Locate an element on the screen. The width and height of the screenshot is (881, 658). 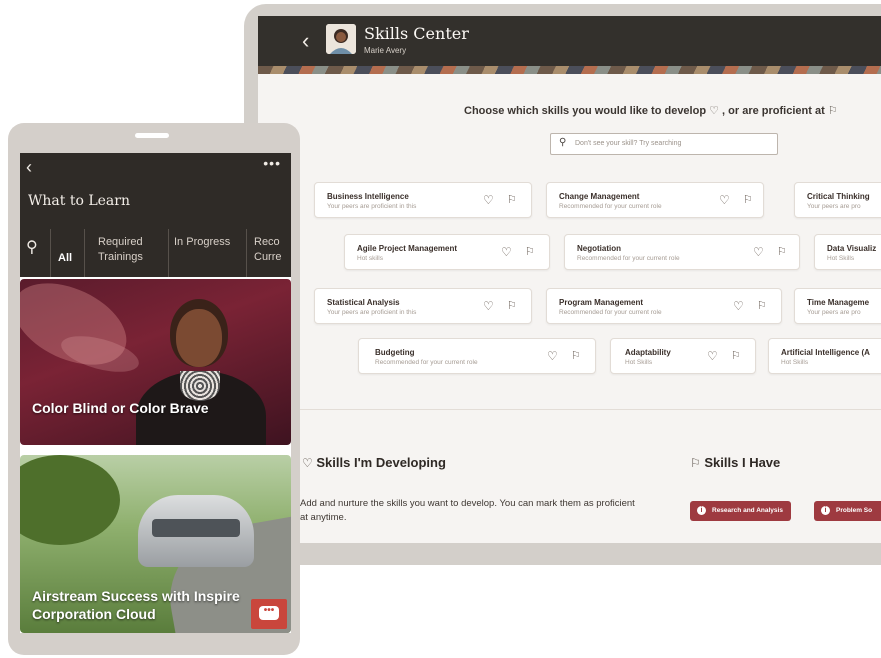
skill-name: Artificial Intelligence (A is located at coordinates (825, 352).